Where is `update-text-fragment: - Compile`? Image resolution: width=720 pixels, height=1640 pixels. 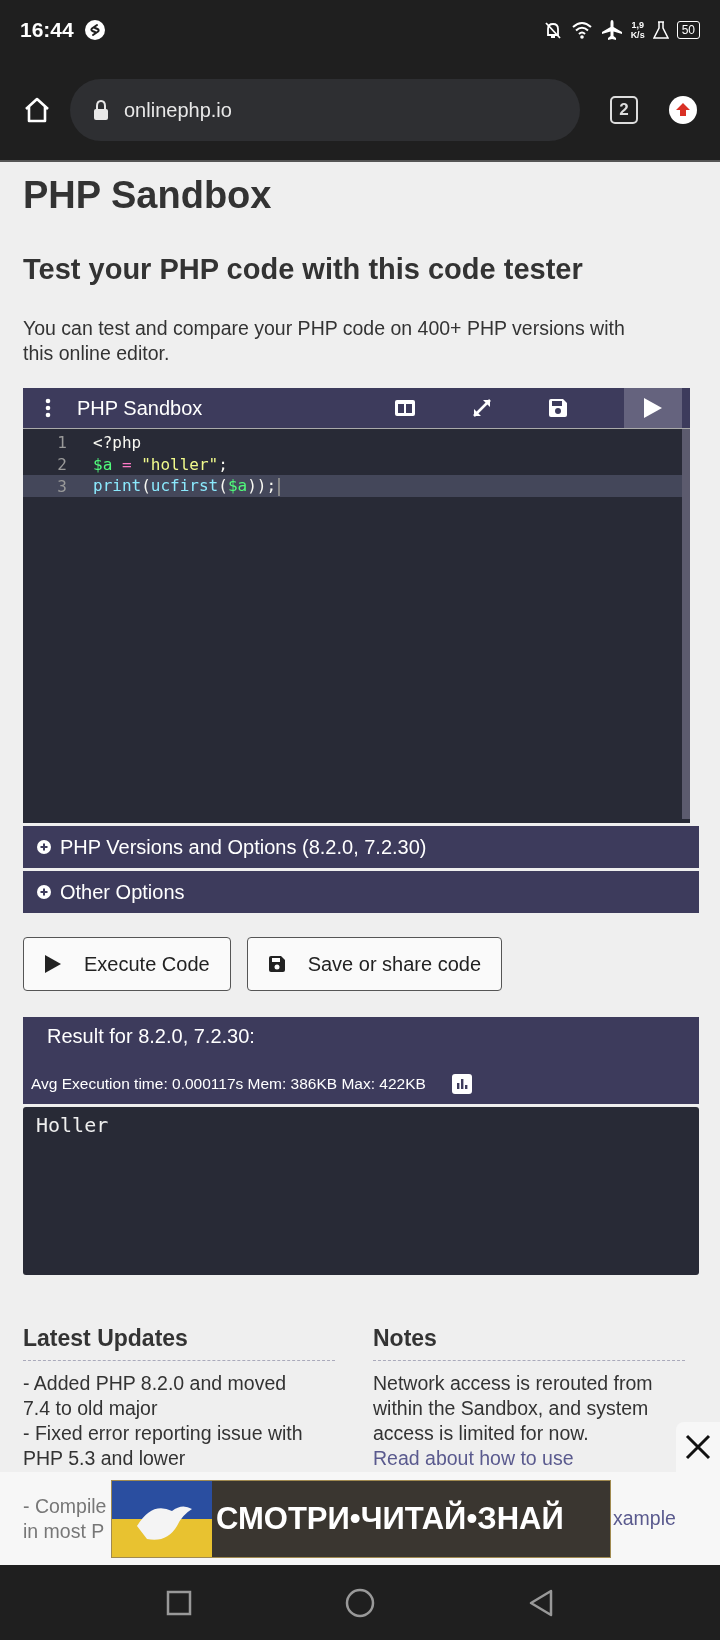
update-text-fragment: - Compile is located at coordinates (65, 1506).